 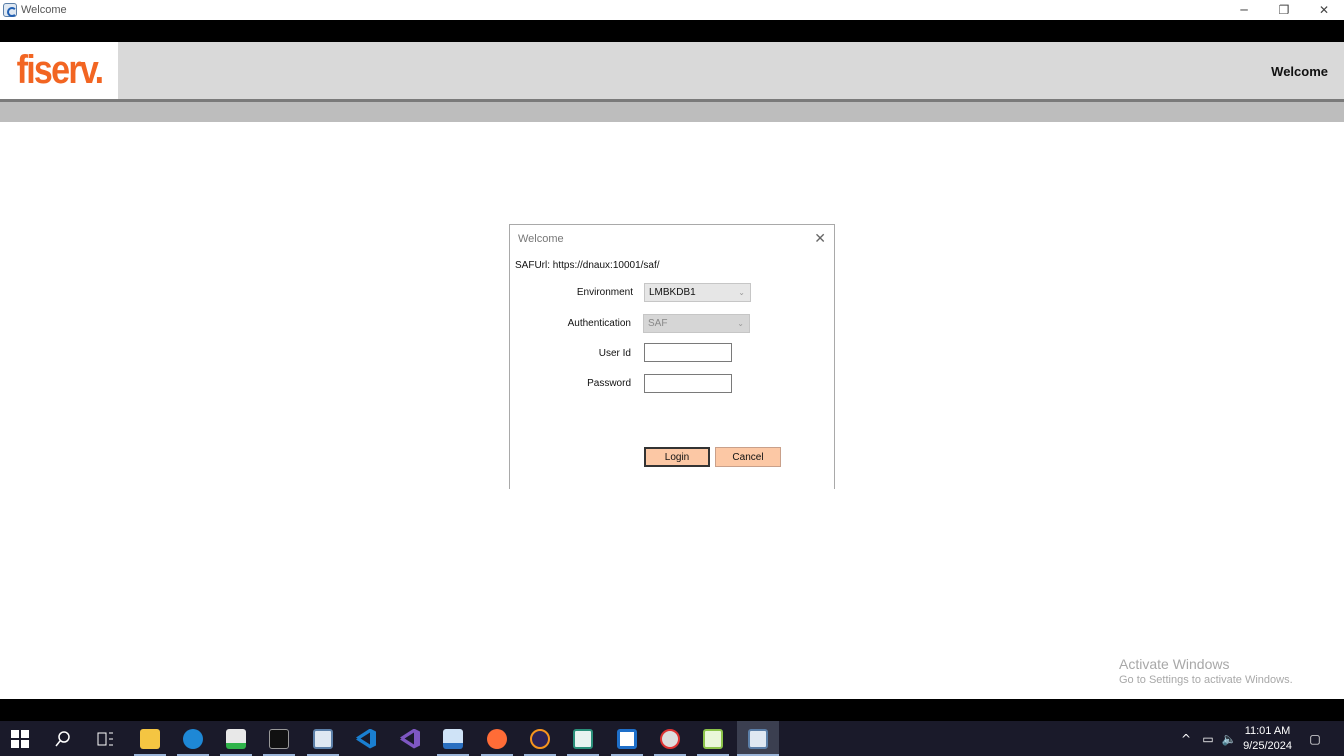 I want to click on cancel-button: Cancel, so click(x=748, y=457).